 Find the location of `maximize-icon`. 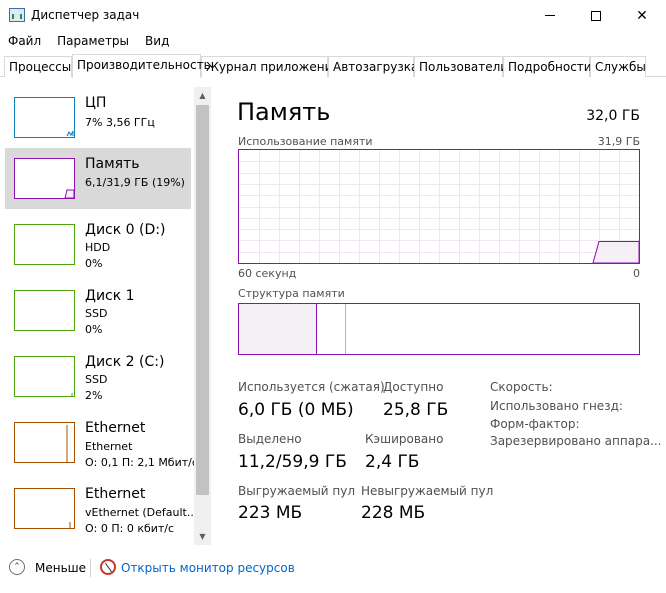

maximize-icon is located at coordinates (596, 15).